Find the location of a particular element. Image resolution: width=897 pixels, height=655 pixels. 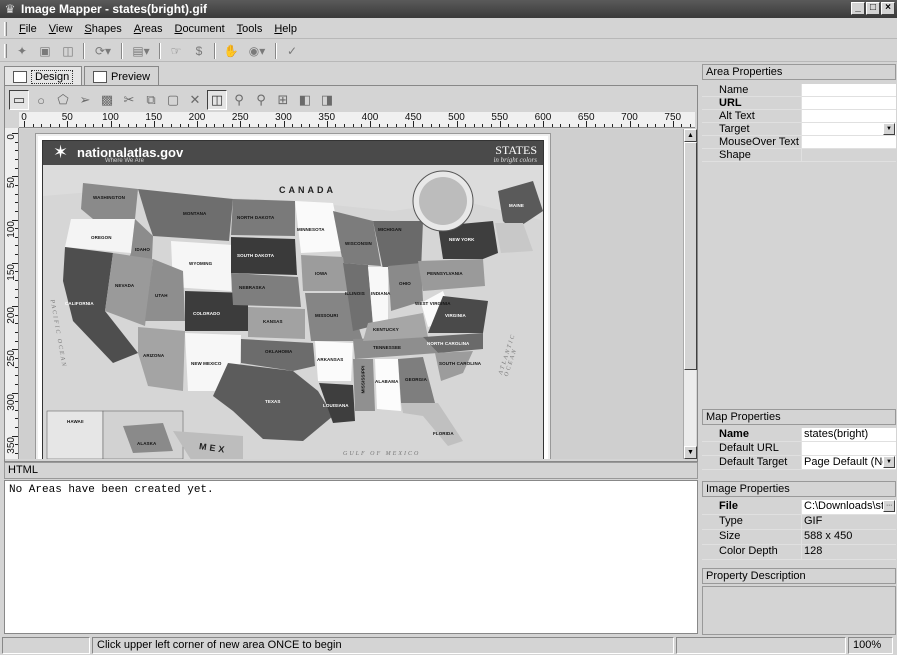

label-louisiana: LOUISIANA is located at coordinates (336, 405).